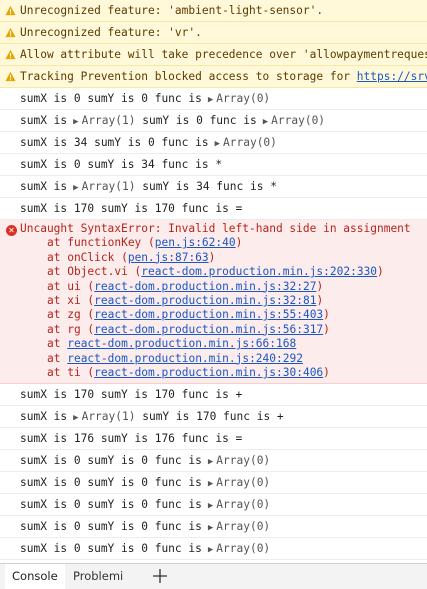  Describe the element at coordinates (131, 439) in the screenshot. I see `log-text: sumX is 176 sumY is 176 func is =` at that location.